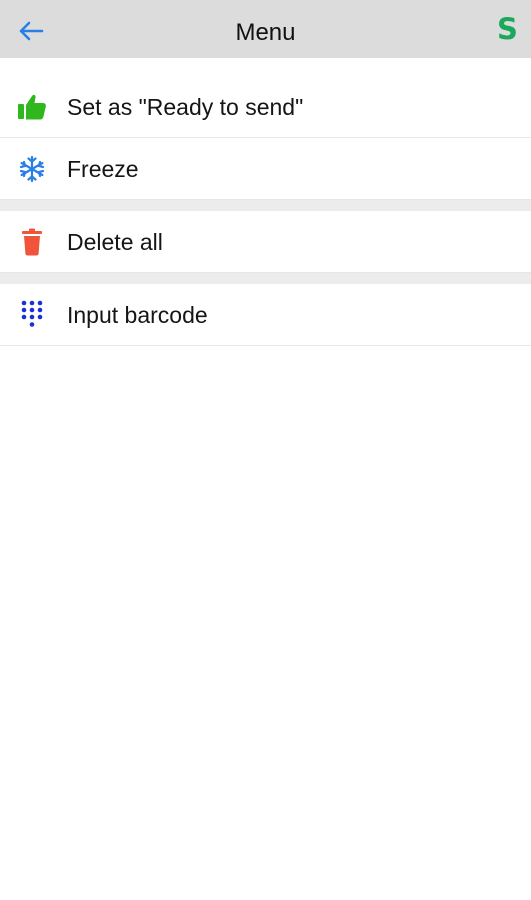 This screenshot has height=900, width=531. Describe the element at coordinates (115, 241) in the screenshot. I see `menu-item-label: Delete all` at that location.